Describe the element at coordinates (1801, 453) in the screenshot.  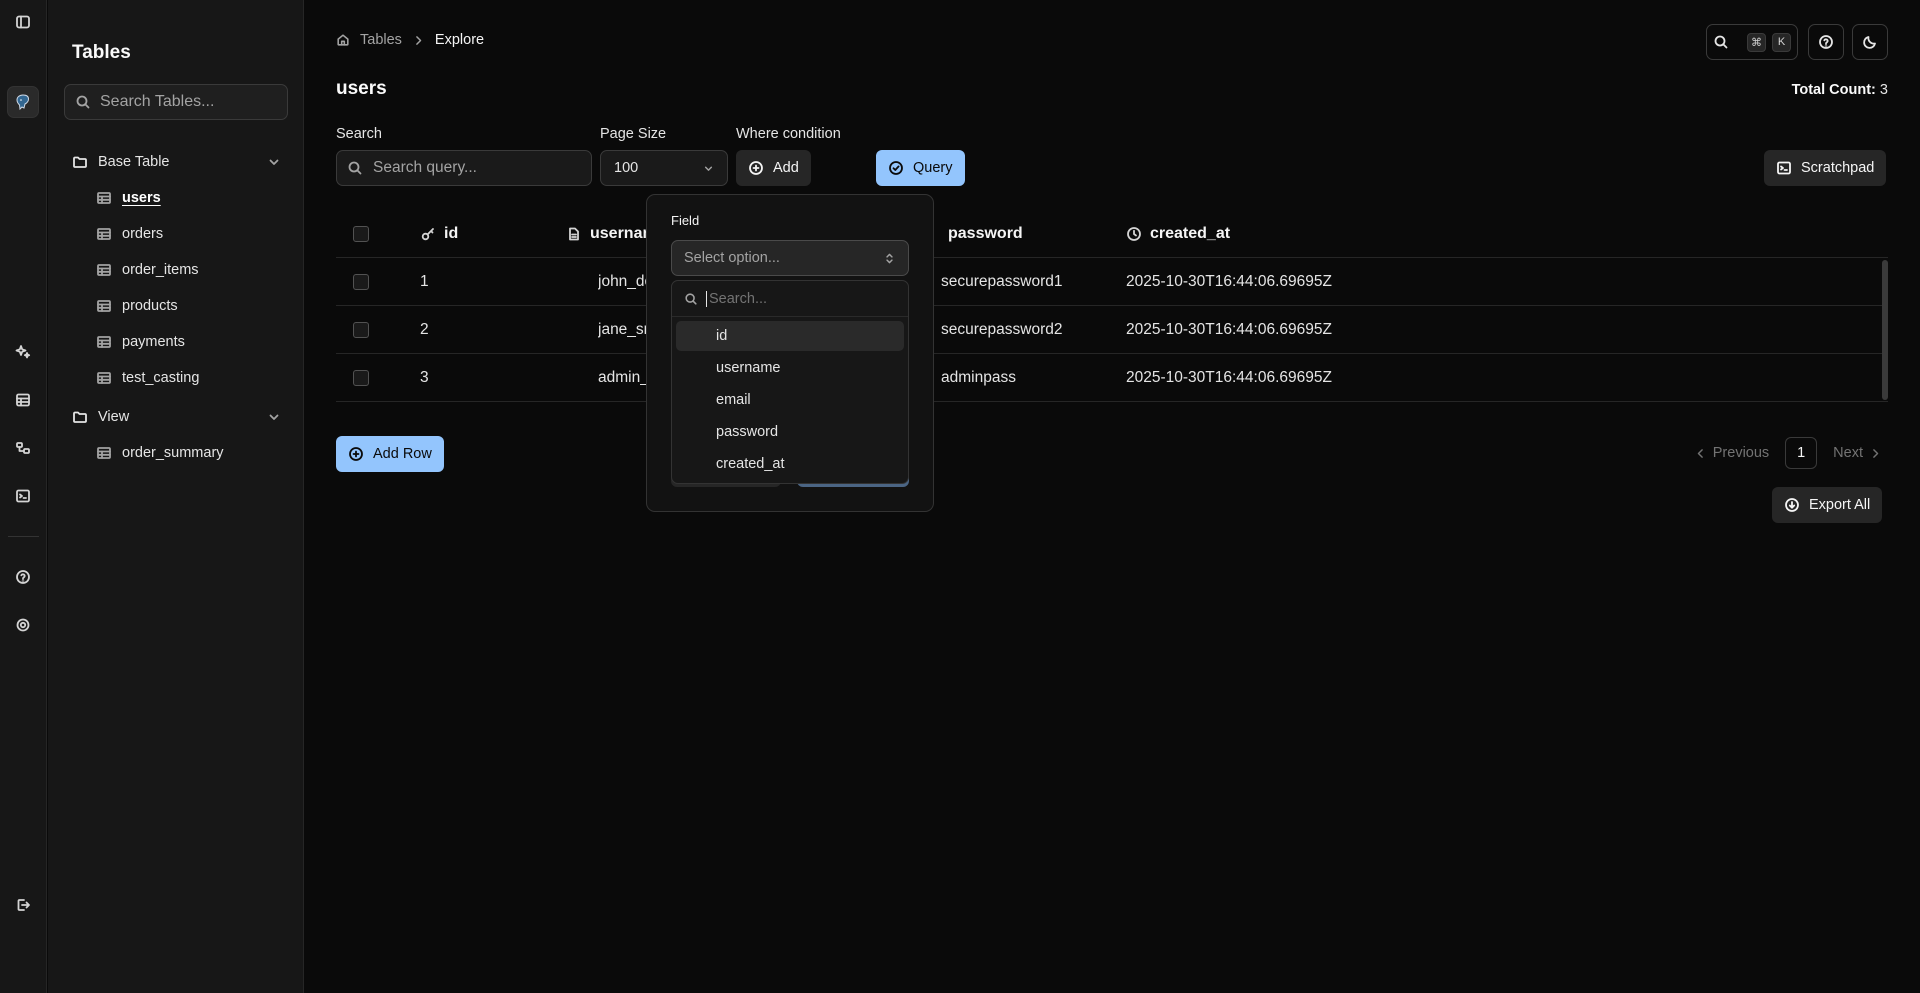
I see `page-number-button: 1` at that location.